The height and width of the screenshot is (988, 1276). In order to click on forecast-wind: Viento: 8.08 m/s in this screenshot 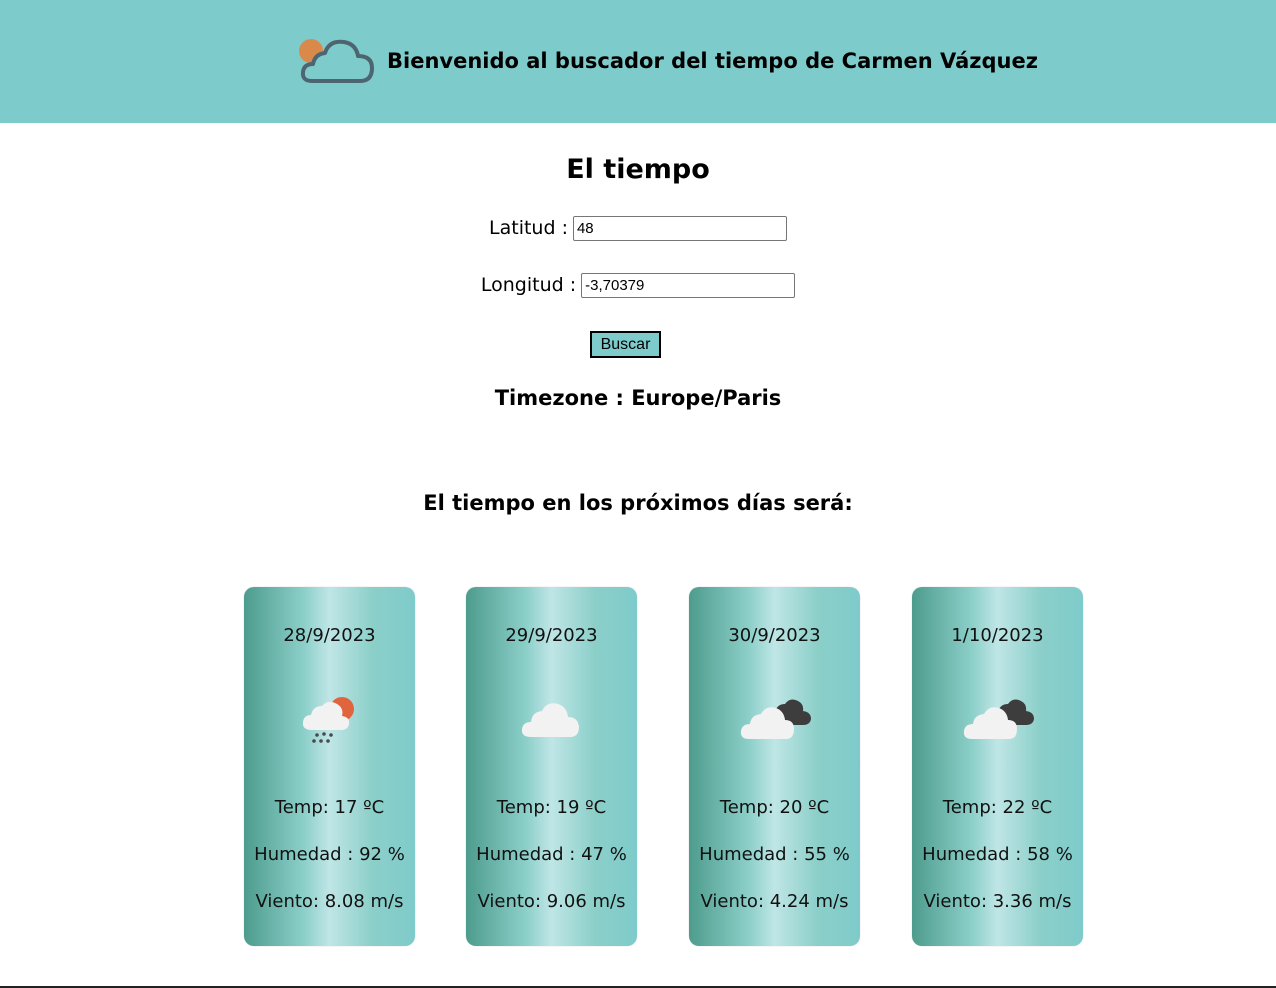, I will do `click(329, 901)`.